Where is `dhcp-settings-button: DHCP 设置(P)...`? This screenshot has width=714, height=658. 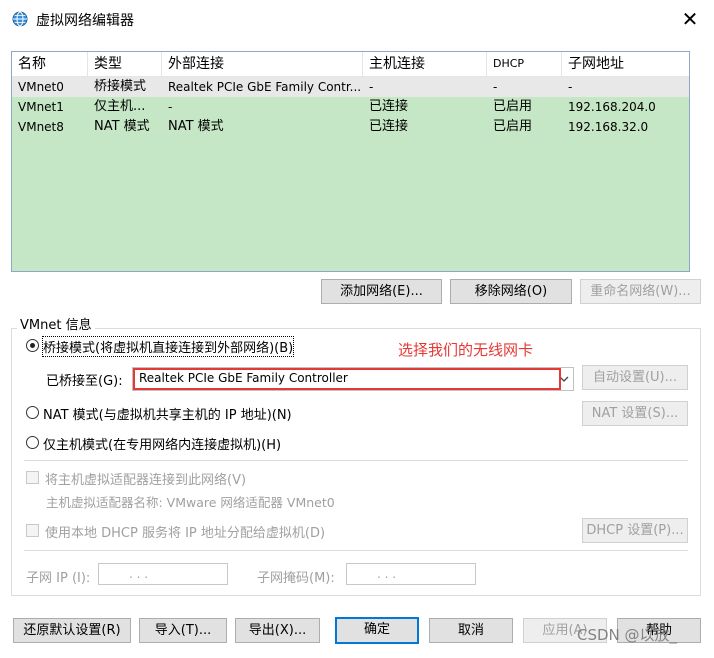
dhcp-settings-button: DHCP 设置(P)... is located at coordinates (635, 530).